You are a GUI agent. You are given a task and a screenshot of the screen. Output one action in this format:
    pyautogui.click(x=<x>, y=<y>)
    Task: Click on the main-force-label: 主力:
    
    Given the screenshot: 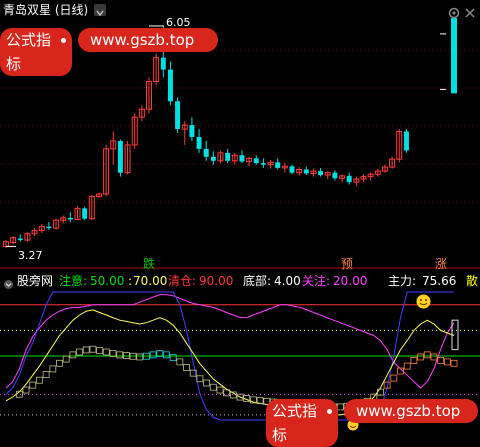 What is the action you would take?
    pyautogui.click(x=402, y=281)
    